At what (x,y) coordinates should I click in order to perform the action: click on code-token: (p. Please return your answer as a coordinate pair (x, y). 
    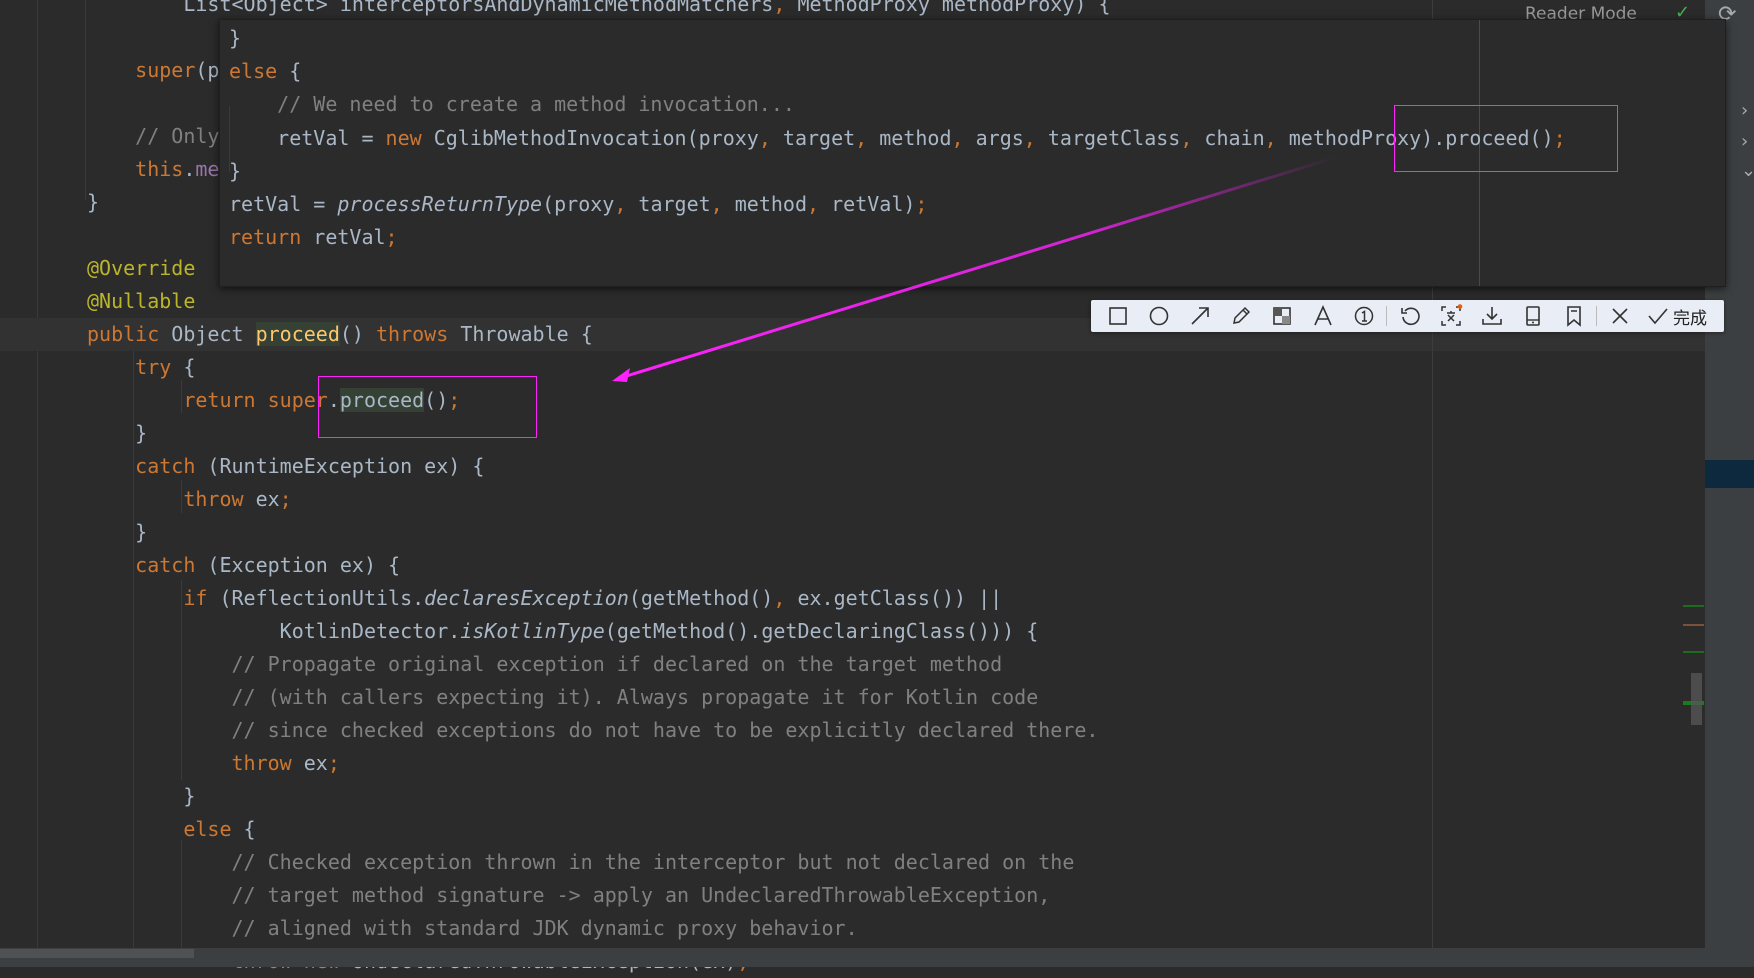
    Looking at the image, I should click on (207, 70).